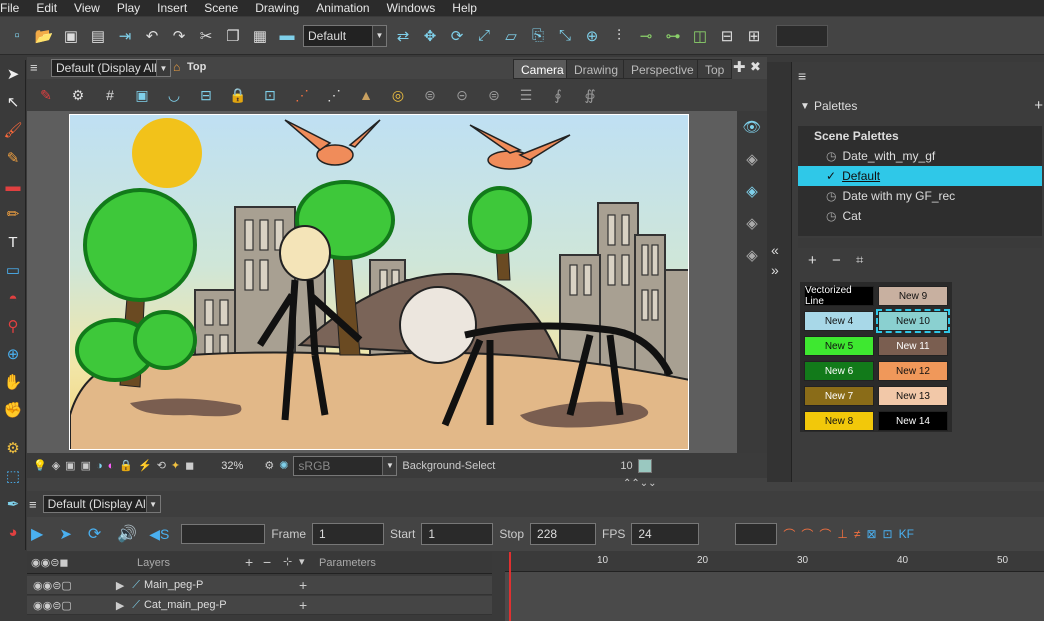 This screenshot has width=1044, height=621. What do you see at coordinates (65, 534) in the screenshot?
I see `play-selection-icon: ➤` at bounding box center [65, 534].